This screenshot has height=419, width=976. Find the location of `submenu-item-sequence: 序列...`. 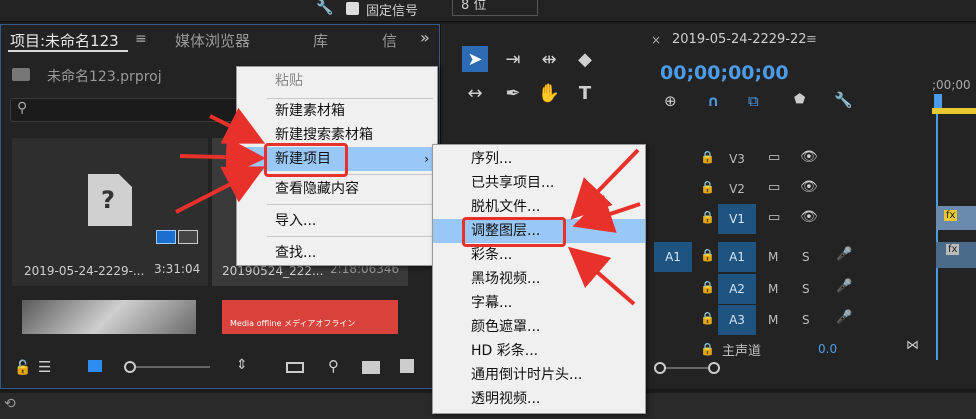

submenu-item-sequence: 序列... is located at coordinates (539, 159).